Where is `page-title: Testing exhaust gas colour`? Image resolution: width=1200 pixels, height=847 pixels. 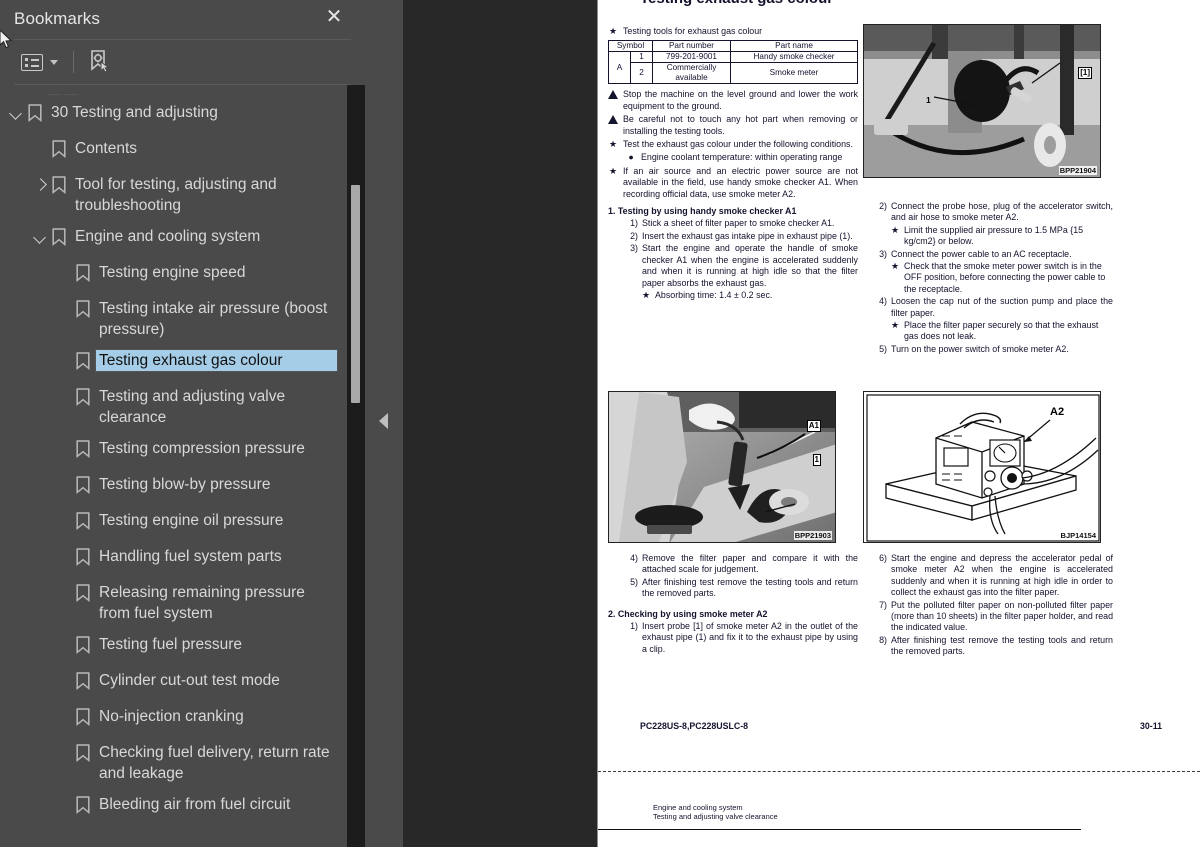
page-title: Testing exhaust gas colour is located at coordinates (736, 3).